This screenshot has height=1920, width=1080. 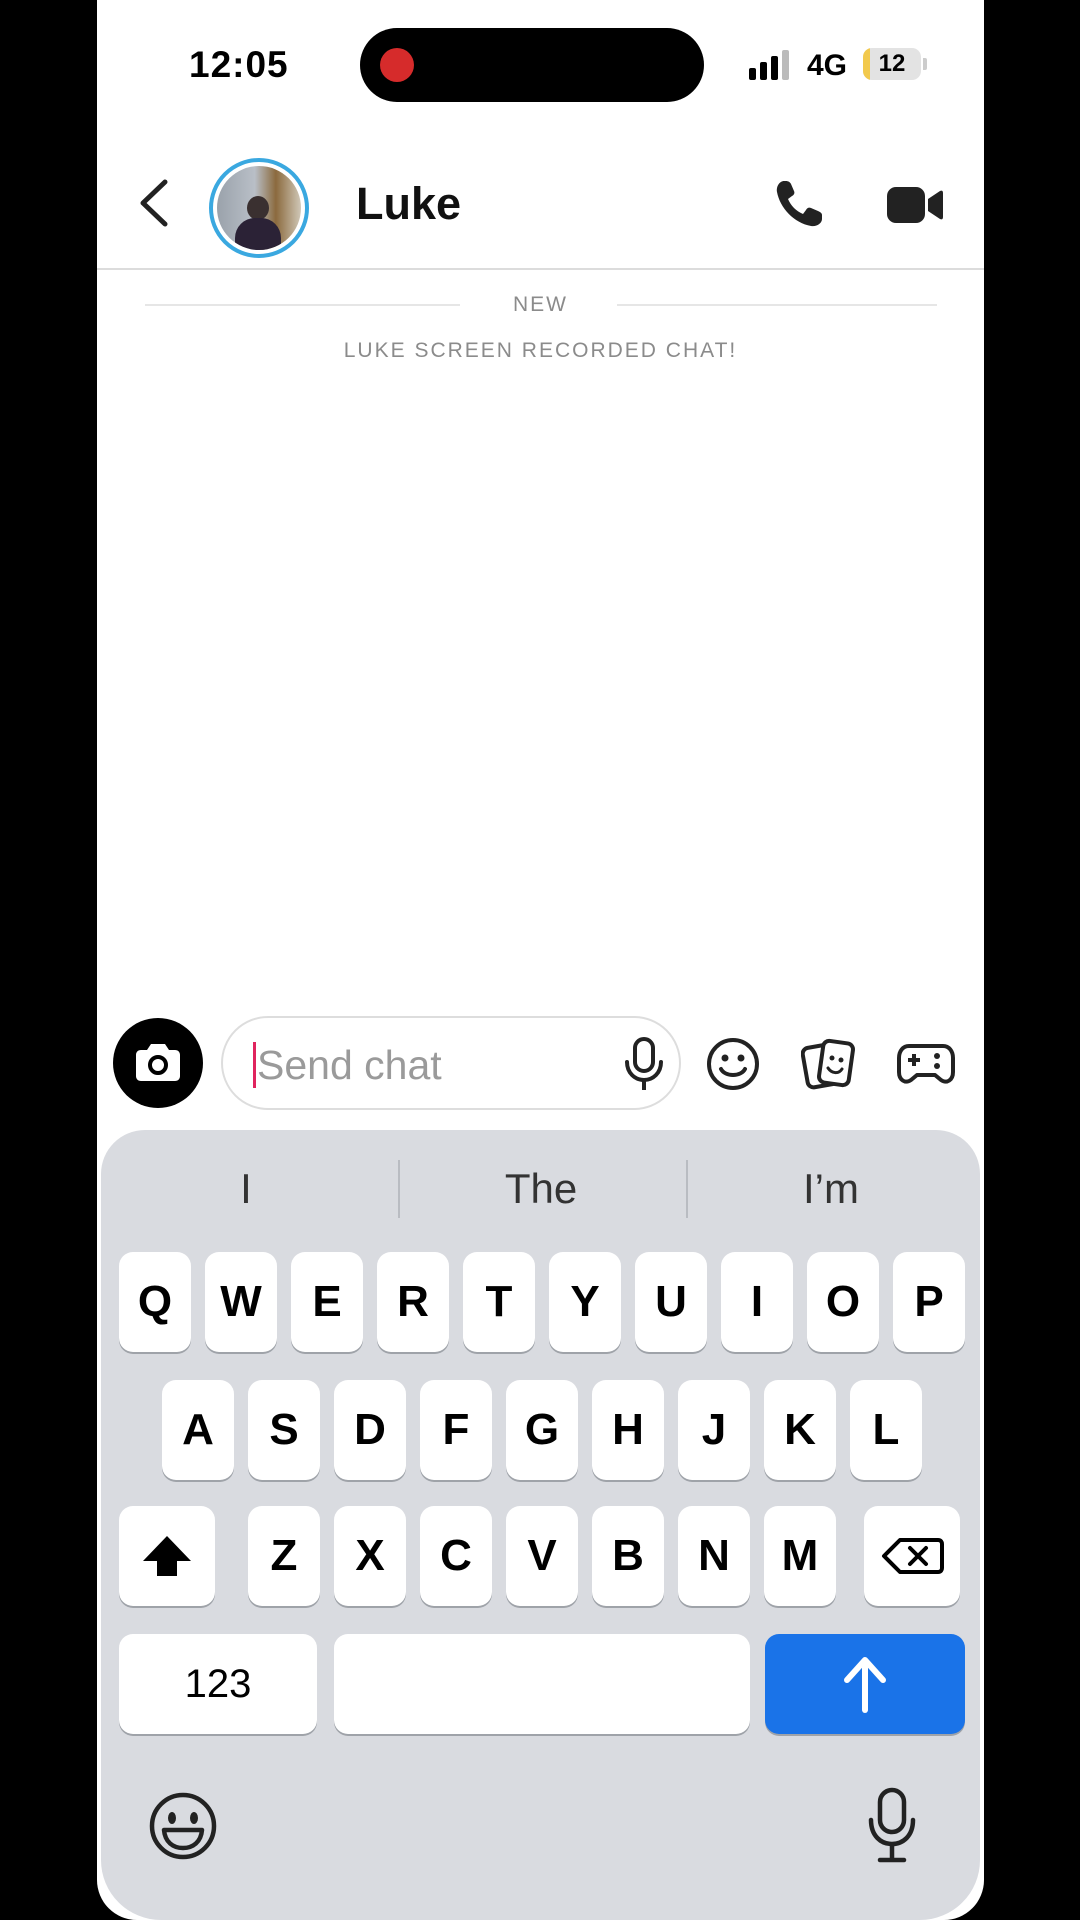 I want to click on key-u: U, so click(x=671, y=1302).